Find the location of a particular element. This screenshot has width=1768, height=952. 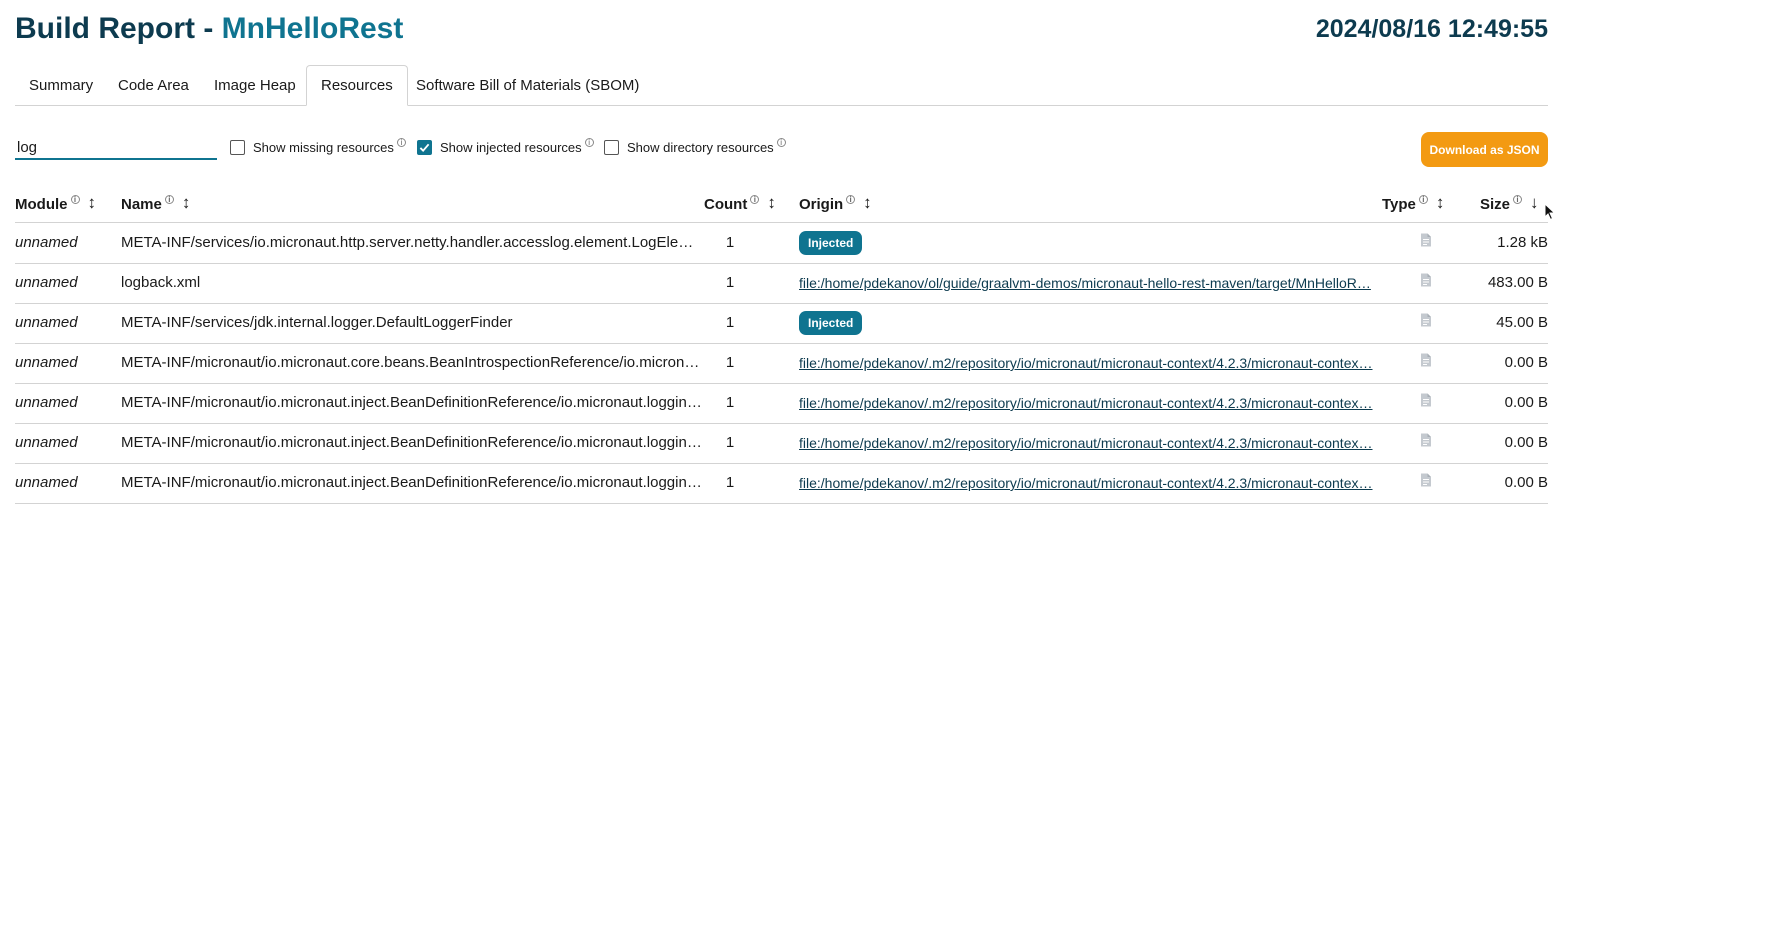

page-title: Build Report - MnHelloRest is located at coordinates (209, 29).